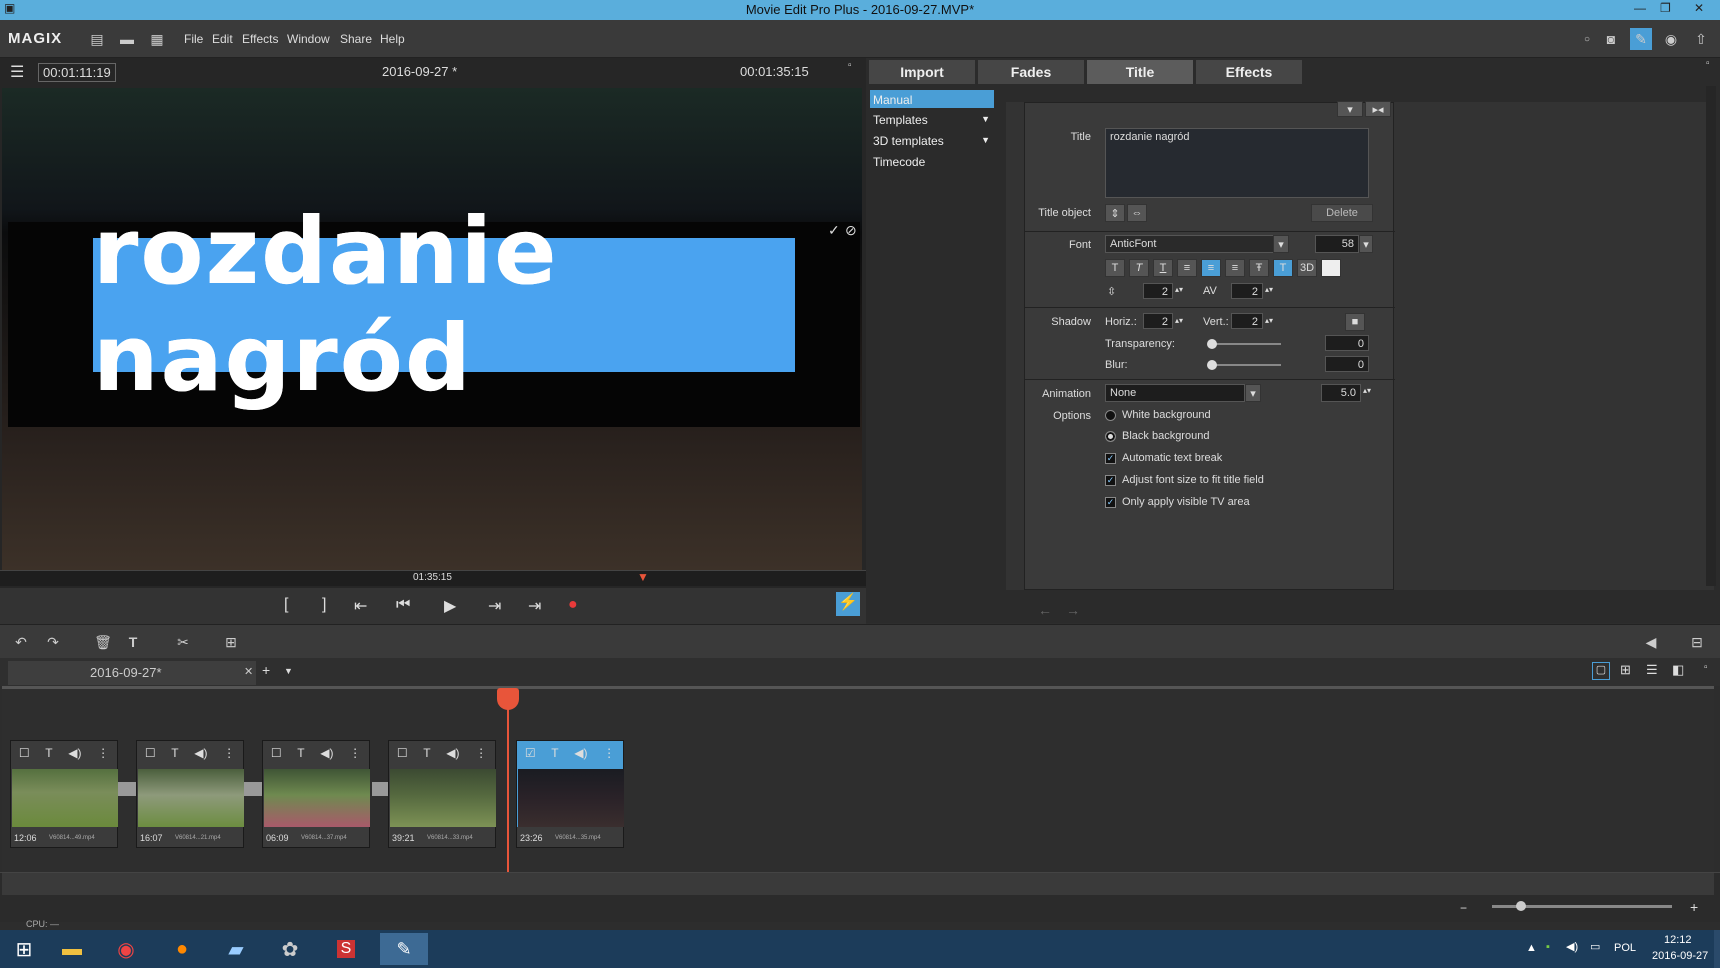 This screenshot has height=968, width=1720. I want to click on blur-input: 0, so click(1347, 364).